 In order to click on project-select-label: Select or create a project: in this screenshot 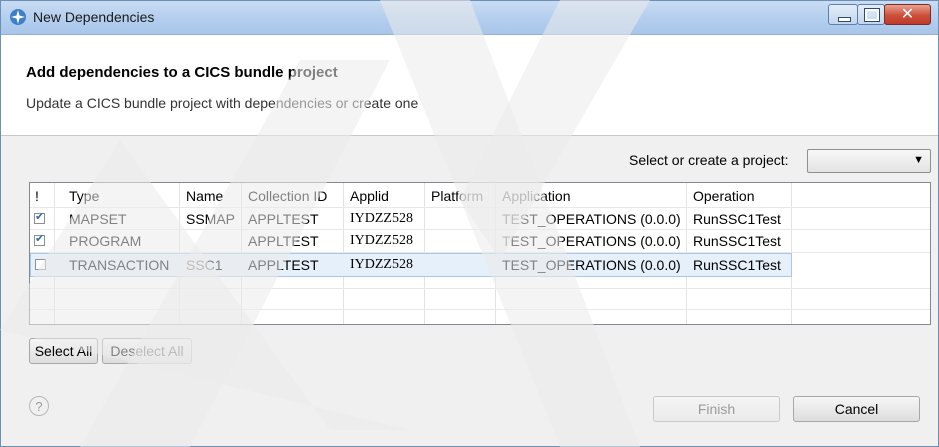, I will do `click(709, 160)`.